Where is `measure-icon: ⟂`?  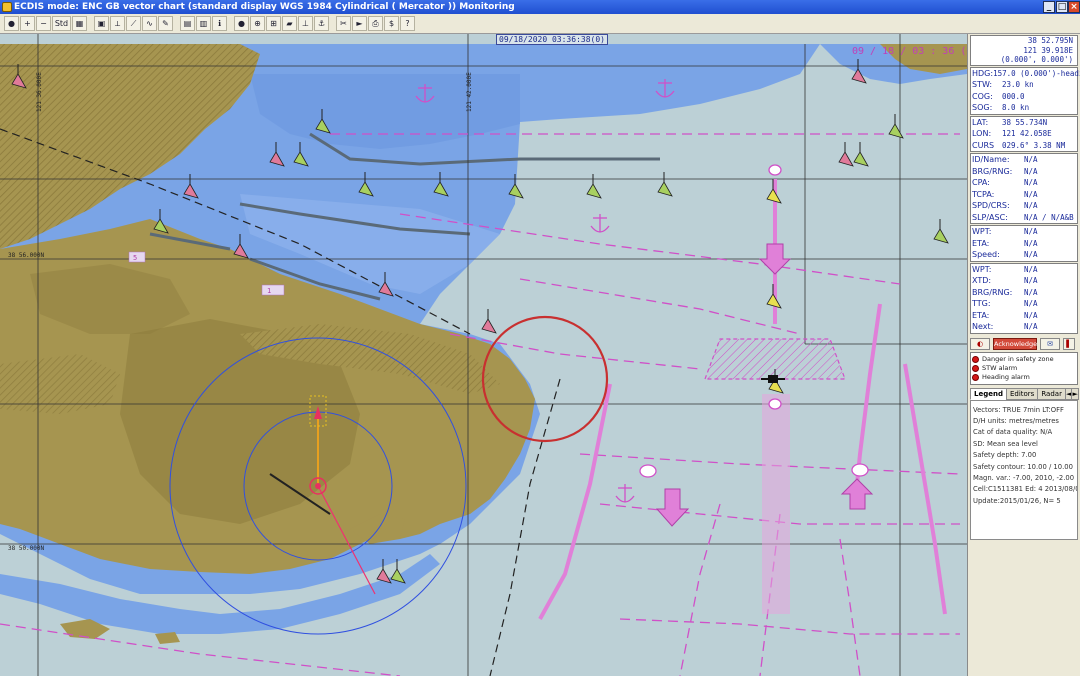 measure-icon: ⟂ is located at coordinates (117, 23).